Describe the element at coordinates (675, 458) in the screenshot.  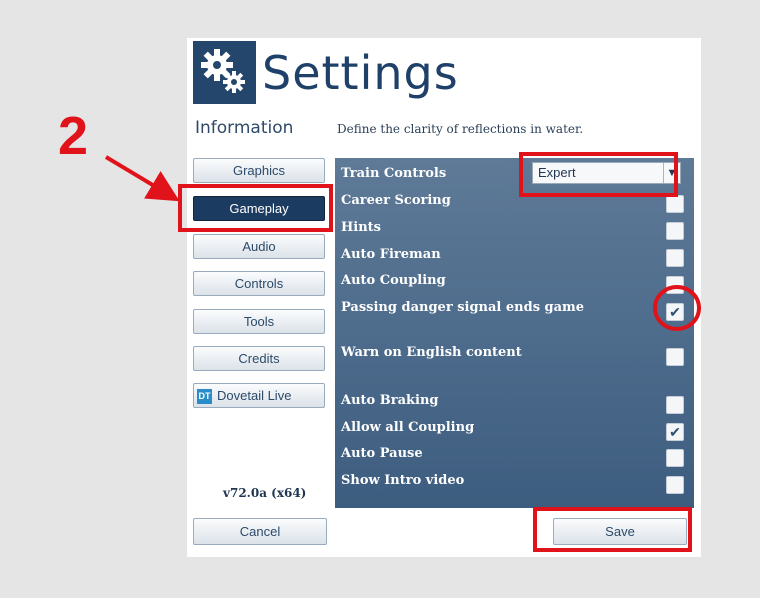
I see `auto-pause-checkbox` at that location.